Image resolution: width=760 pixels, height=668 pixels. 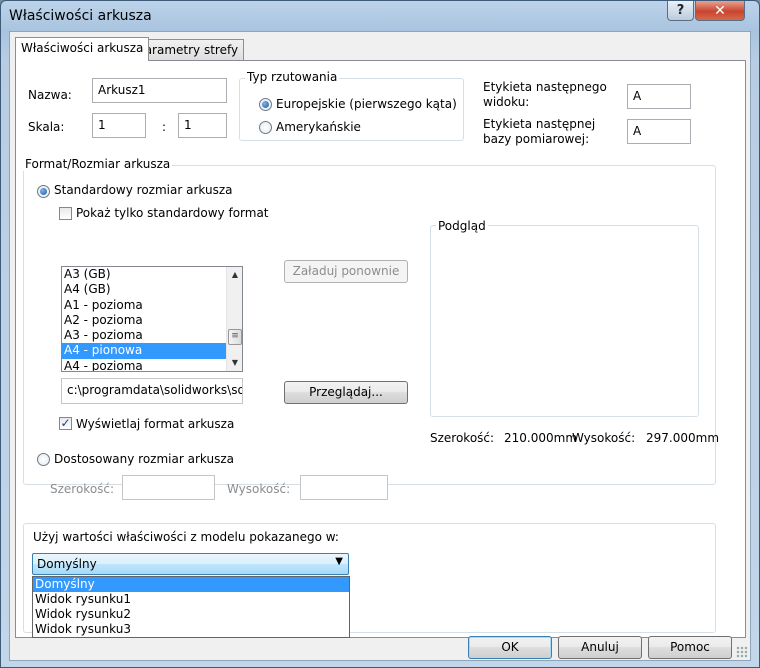 What do you see at coordinates (265, 104) in the screenshot?
I see `european-radio` at bounding box center [265, 104].